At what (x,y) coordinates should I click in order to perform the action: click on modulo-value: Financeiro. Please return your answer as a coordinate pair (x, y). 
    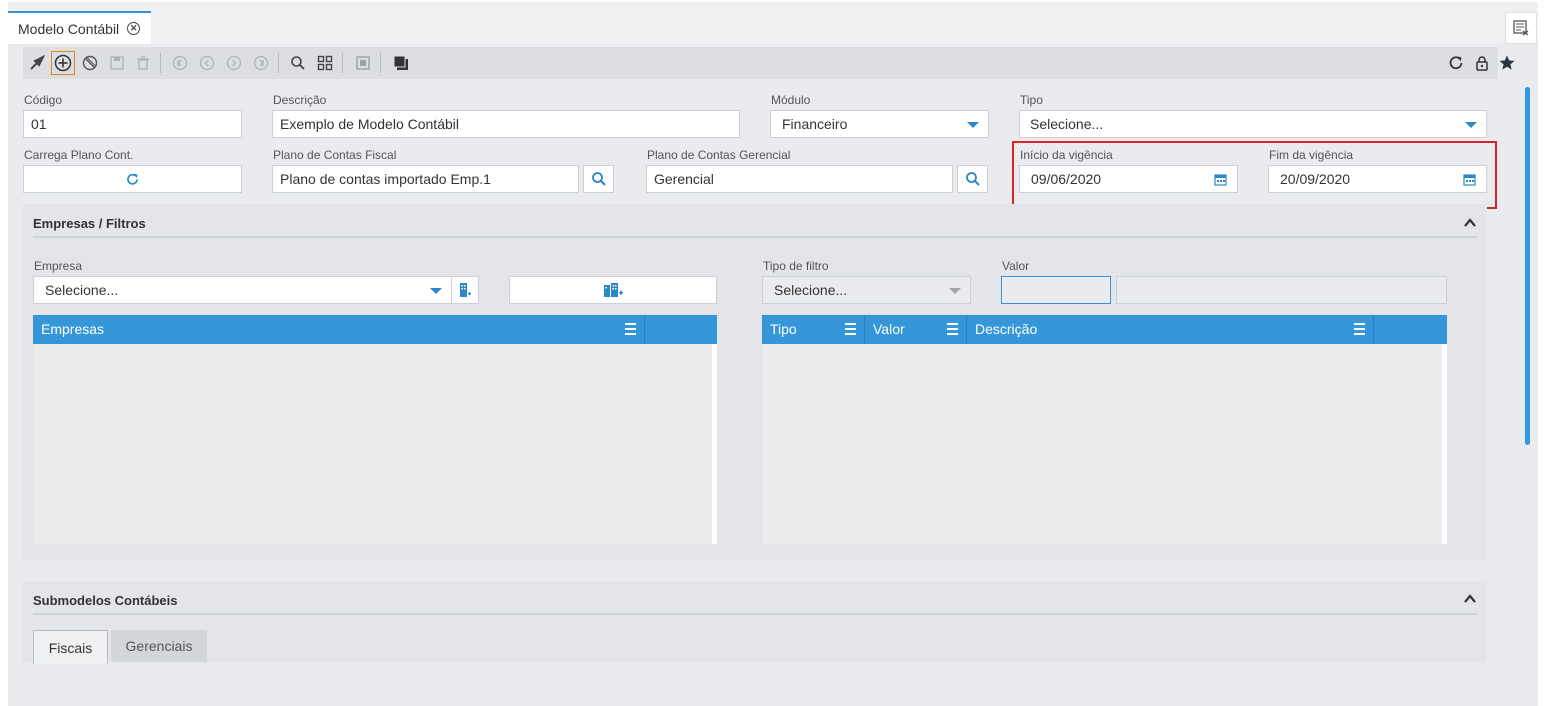
    Looking at the image, I should click on (815, 124).